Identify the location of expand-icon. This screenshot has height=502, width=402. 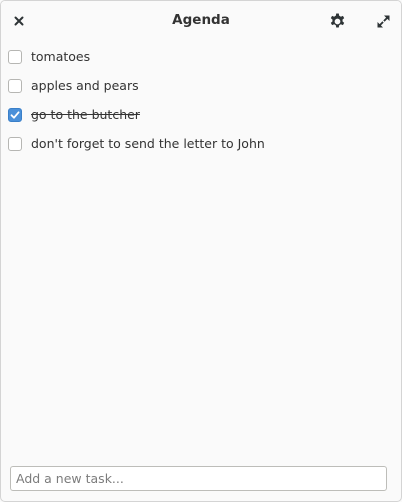
(383, 21).